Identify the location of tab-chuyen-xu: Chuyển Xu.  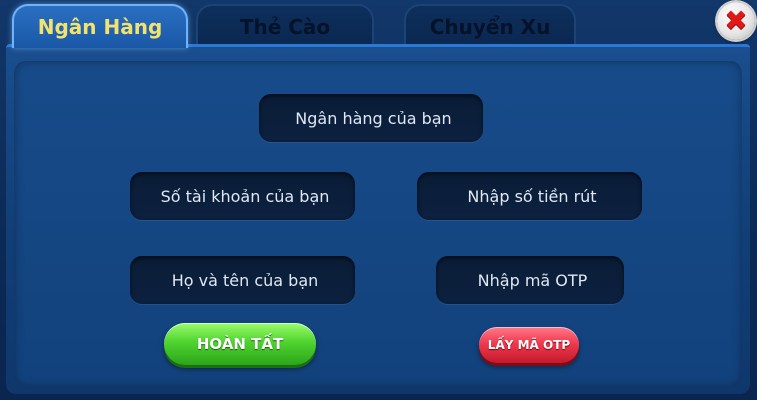
(490, 26).